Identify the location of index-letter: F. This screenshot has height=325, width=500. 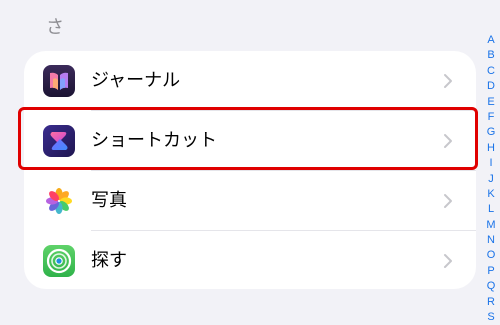
(491, 117).